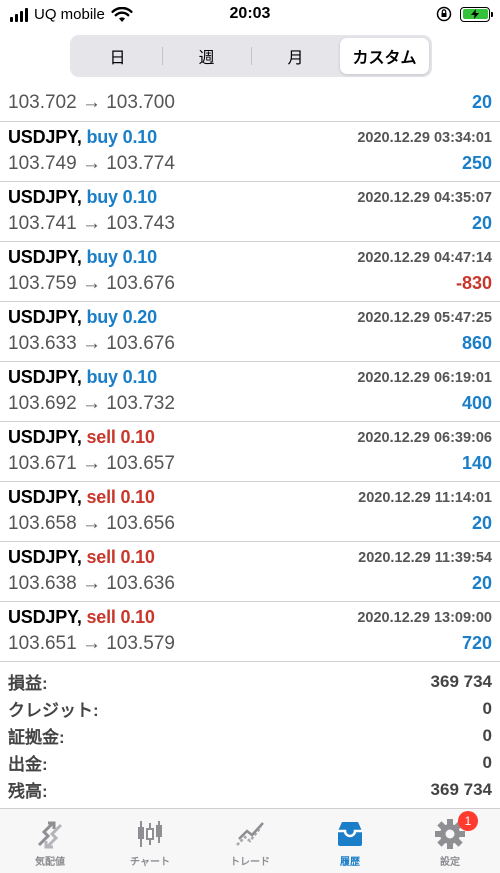 The width and height of the screenshot is (500, 873). I want to click on trade-time: 2020.12.29 05:47:25, so click(424, 318).